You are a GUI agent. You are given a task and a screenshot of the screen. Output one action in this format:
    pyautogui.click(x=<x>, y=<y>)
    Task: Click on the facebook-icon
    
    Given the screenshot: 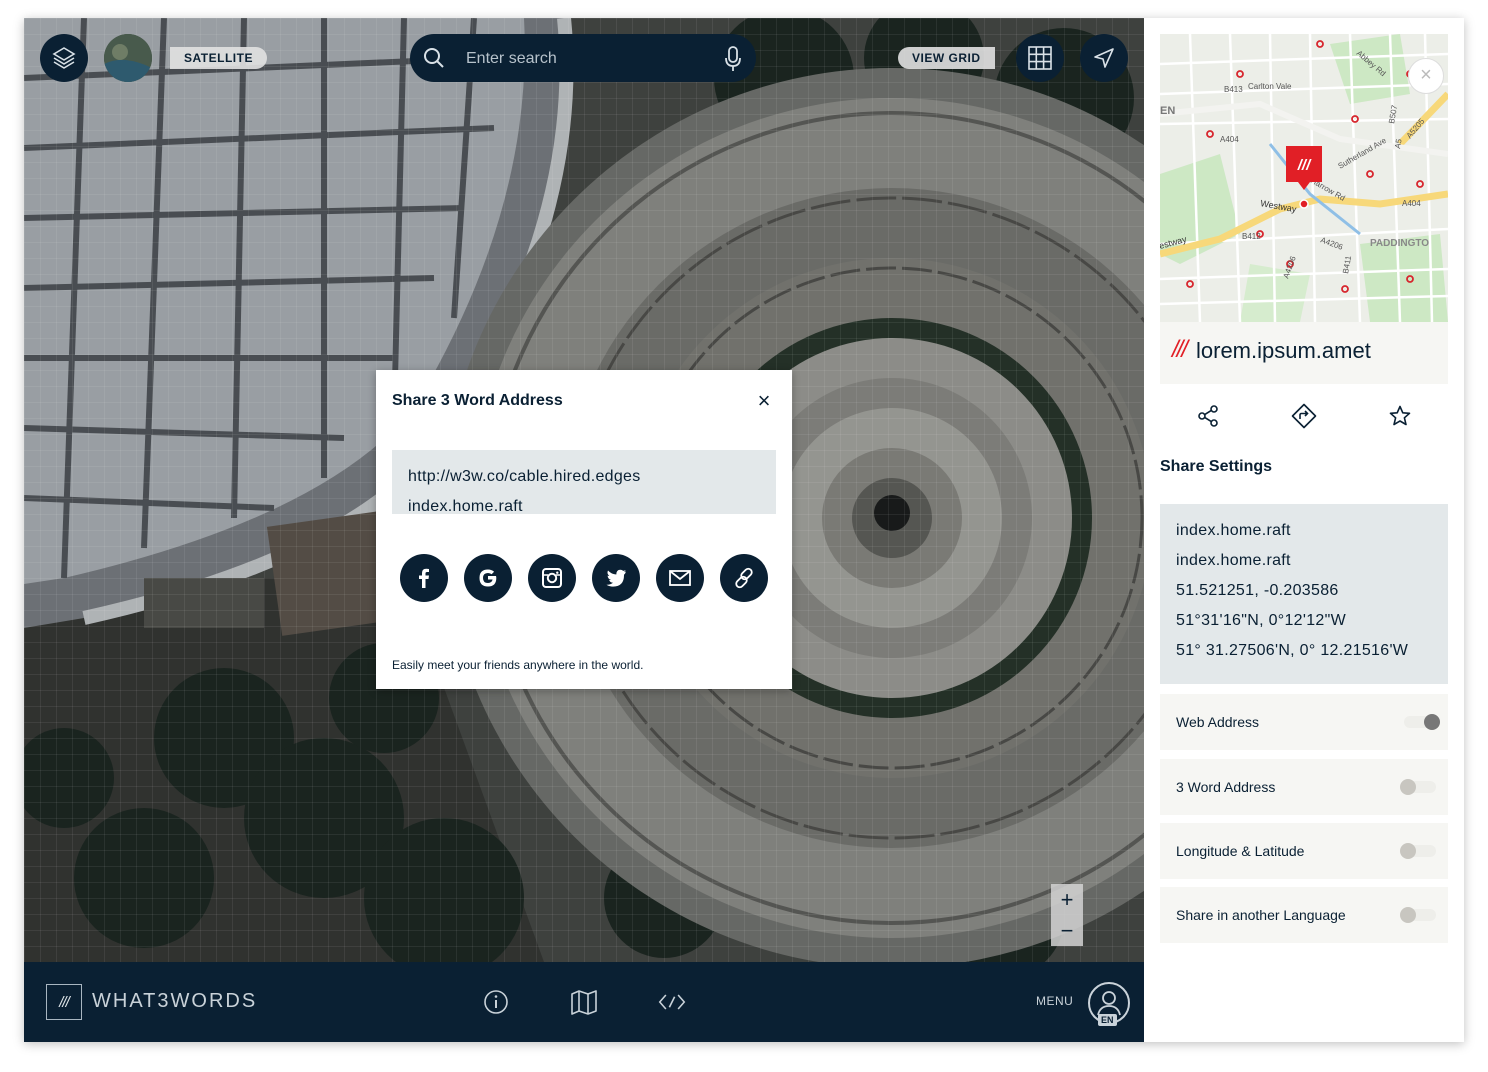 What is the action you would take?
    pyautogui.click(x=424, y=578)
    